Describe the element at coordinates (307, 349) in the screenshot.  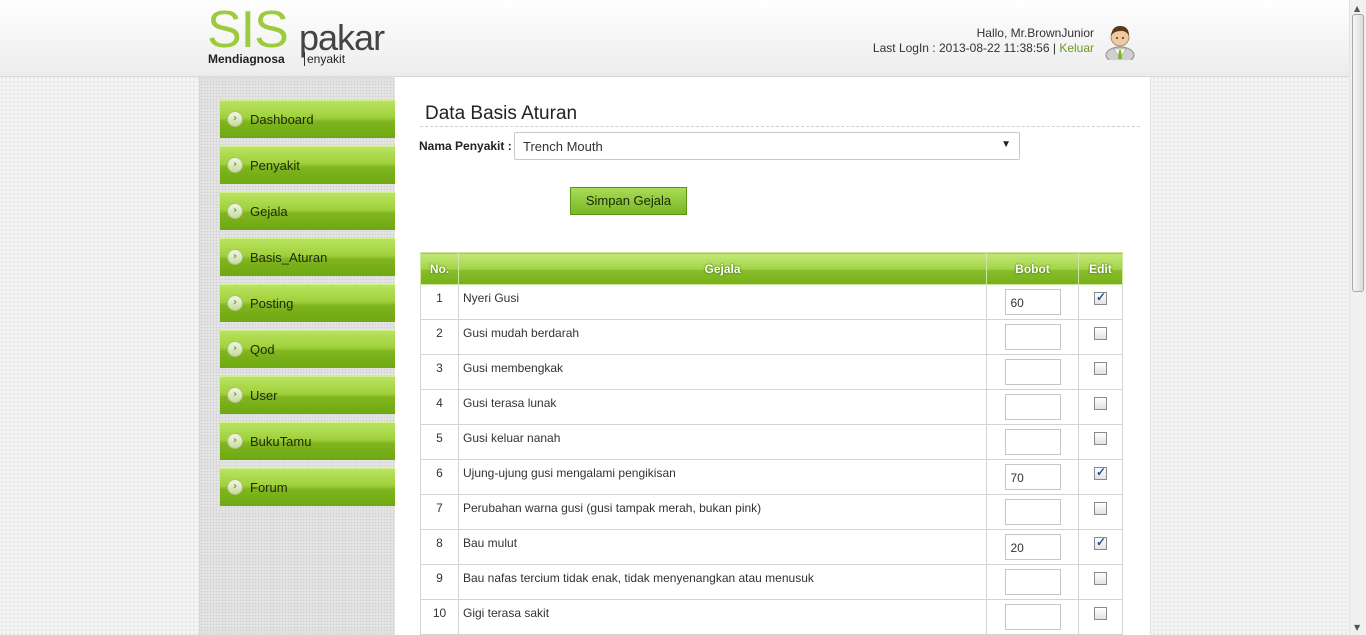
I see `sidebar-item-qod: › Qod` at that location.